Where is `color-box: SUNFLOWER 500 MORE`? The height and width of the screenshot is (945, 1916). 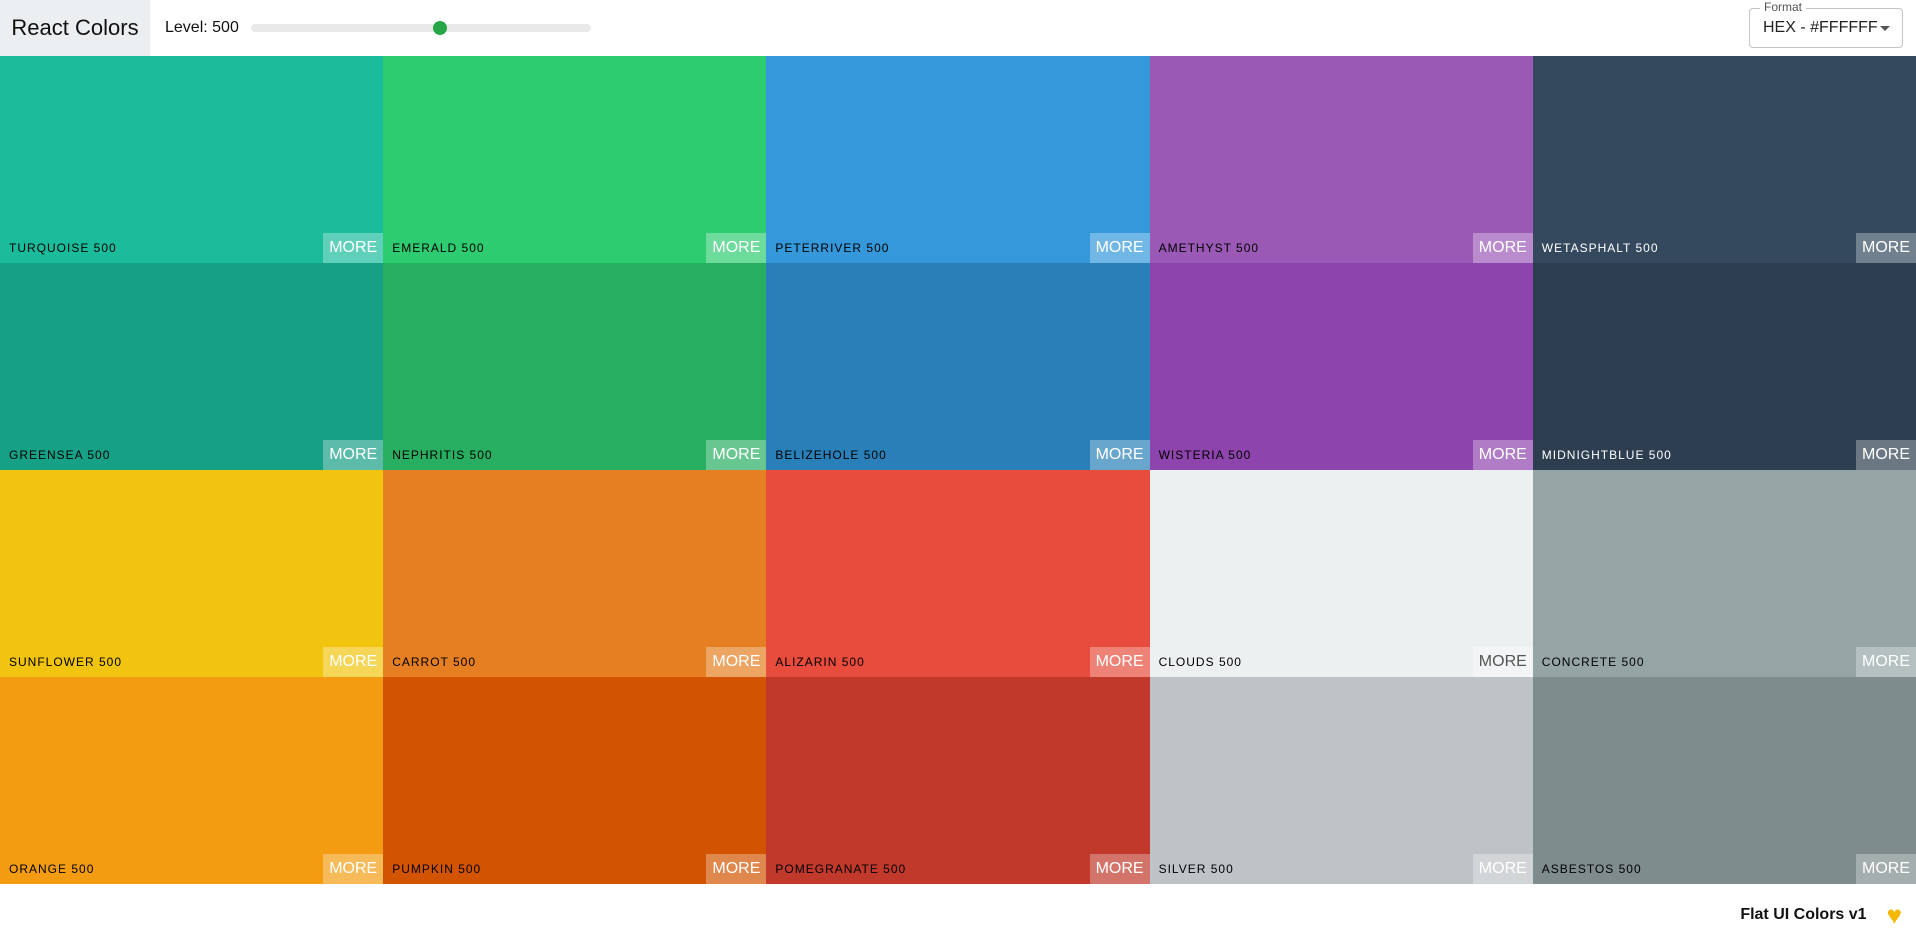
color-box: SUNFLOWER 500 MORE is located at coordinates (192, 573).